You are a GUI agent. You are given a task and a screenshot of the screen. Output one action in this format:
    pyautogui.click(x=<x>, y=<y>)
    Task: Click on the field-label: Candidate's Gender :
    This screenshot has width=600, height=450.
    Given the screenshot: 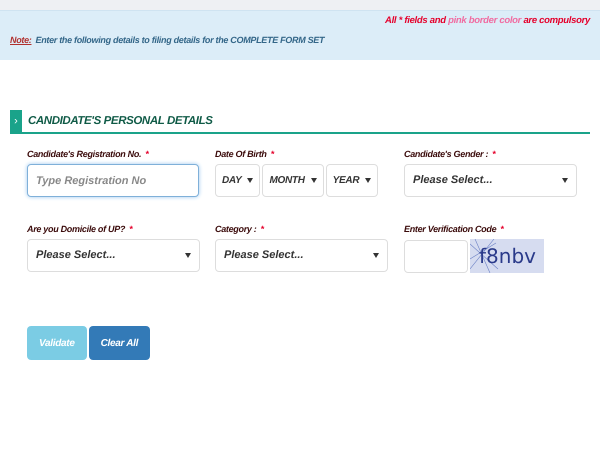 What is the action you would take?
    pyautogui.click(x=446, y=154)
    